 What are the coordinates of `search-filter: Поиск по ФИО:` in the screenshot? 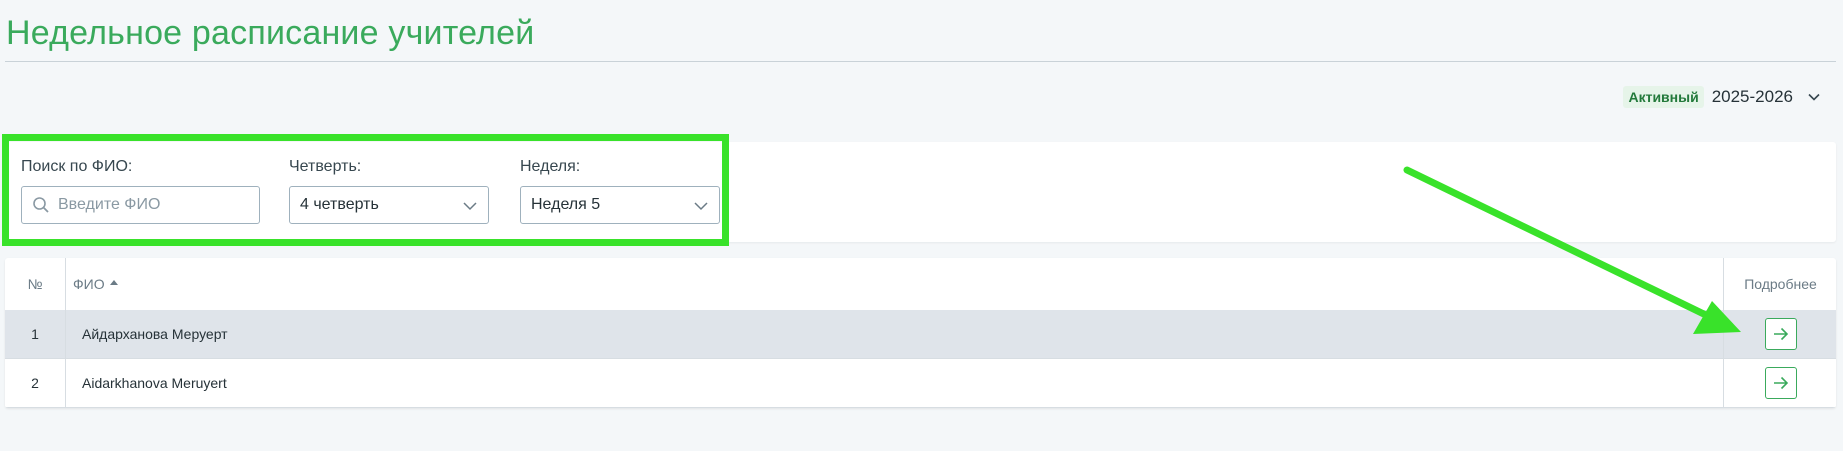 It's located at (140, 191).